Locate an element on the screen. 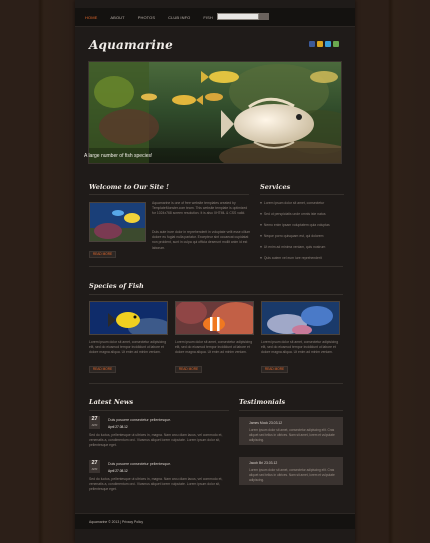  service-label: Nemo enim ipsam voluptatem quia voluptas is located at coordinates (296, 225).